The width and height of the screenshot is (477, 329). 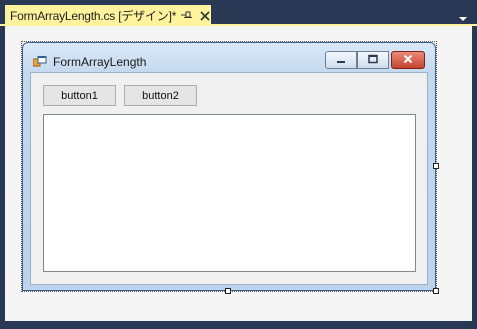 I want to click on button2: button2, so click(x=160, y=95).